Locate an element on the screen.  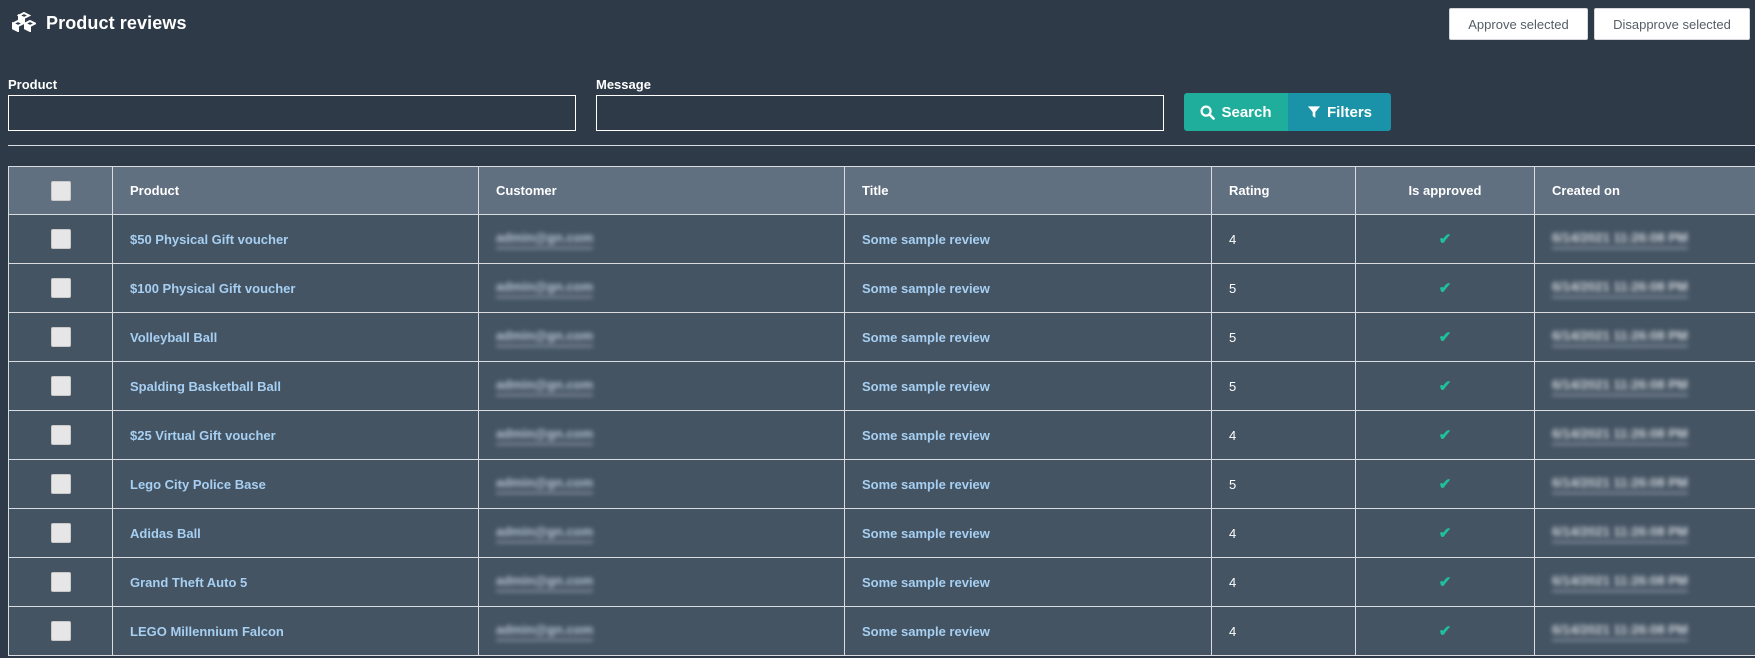
product-link: $25 Virtual Gift voucher is located at coordinates (203, 435).